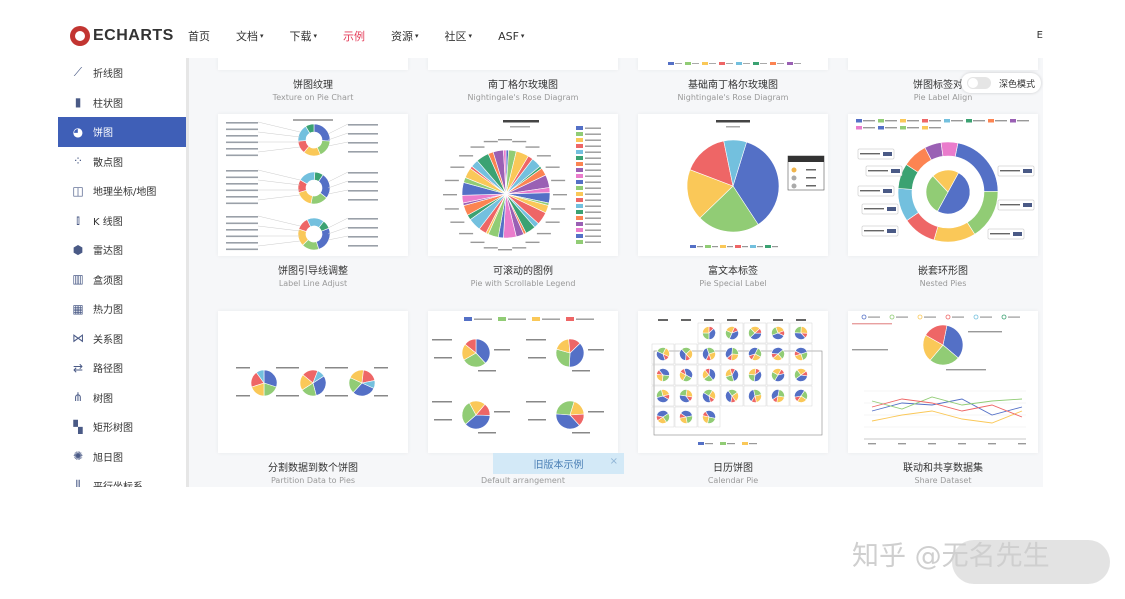  I want to click on nav-item-5: 社区 ▾, so click(459, 36).